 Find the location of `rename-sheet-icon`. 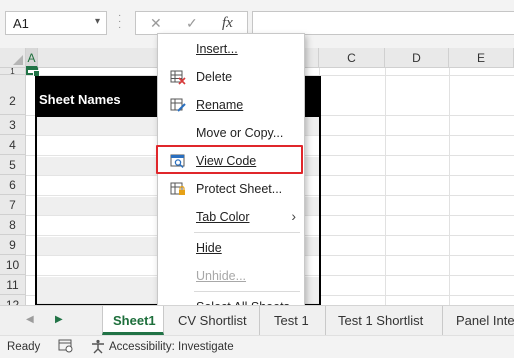

rename-sheet-icon is located at coordinates (178, 105).